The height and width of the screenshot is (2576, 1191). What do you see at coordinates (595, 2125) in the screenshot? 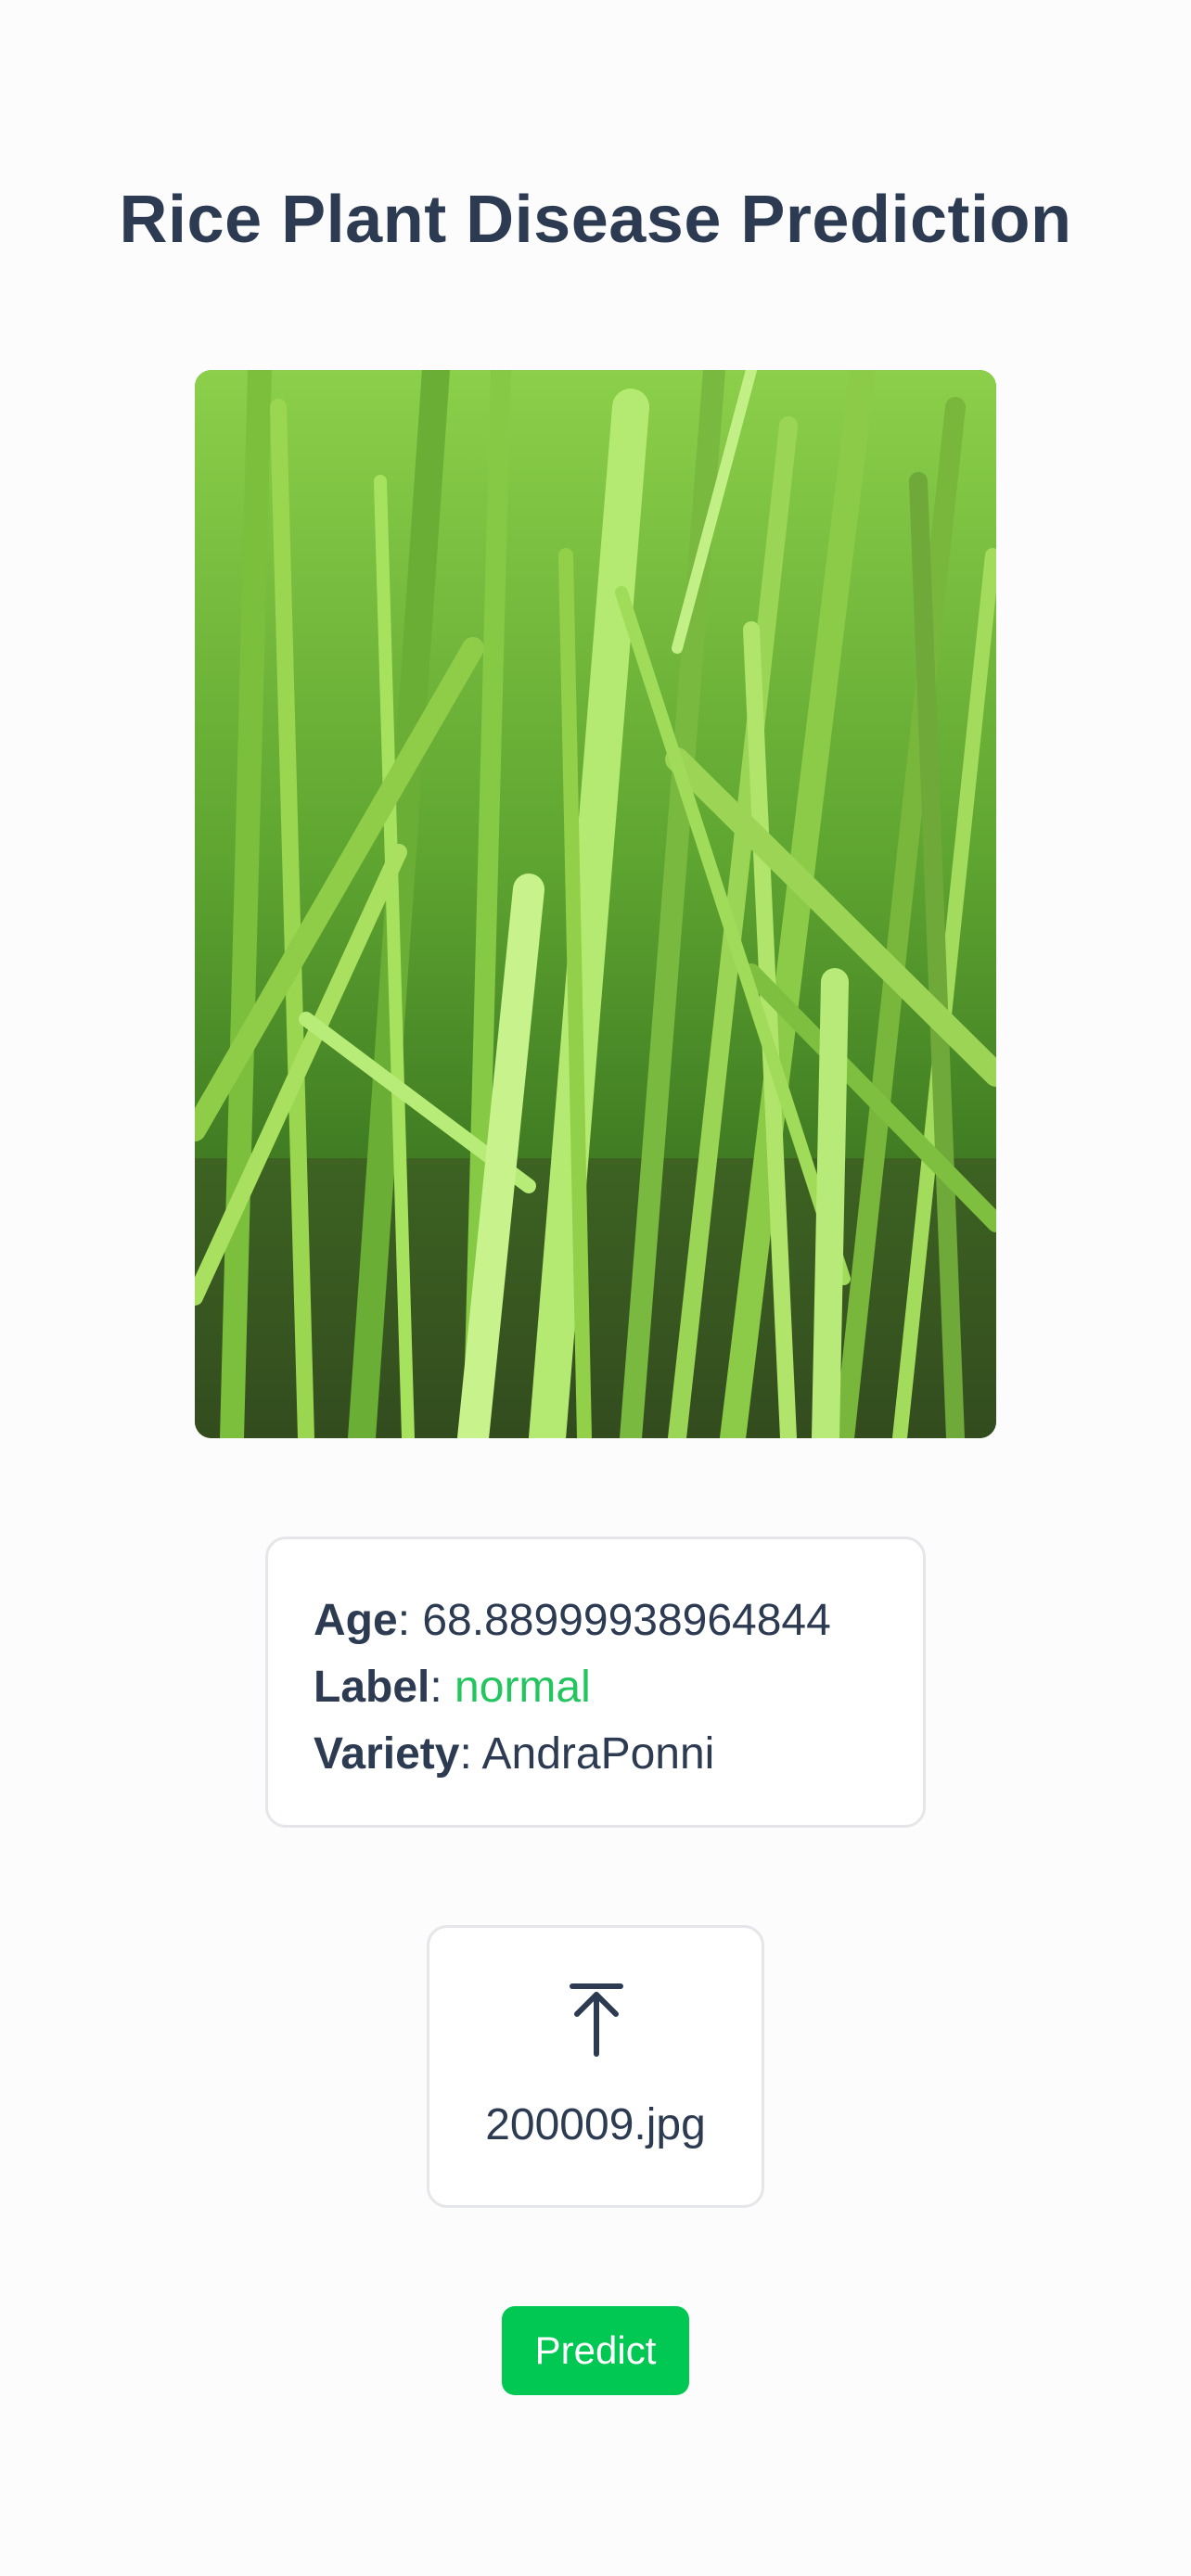
I see `uploaded-file-name: 200009.jpg` at bounding box center [595, 2125].